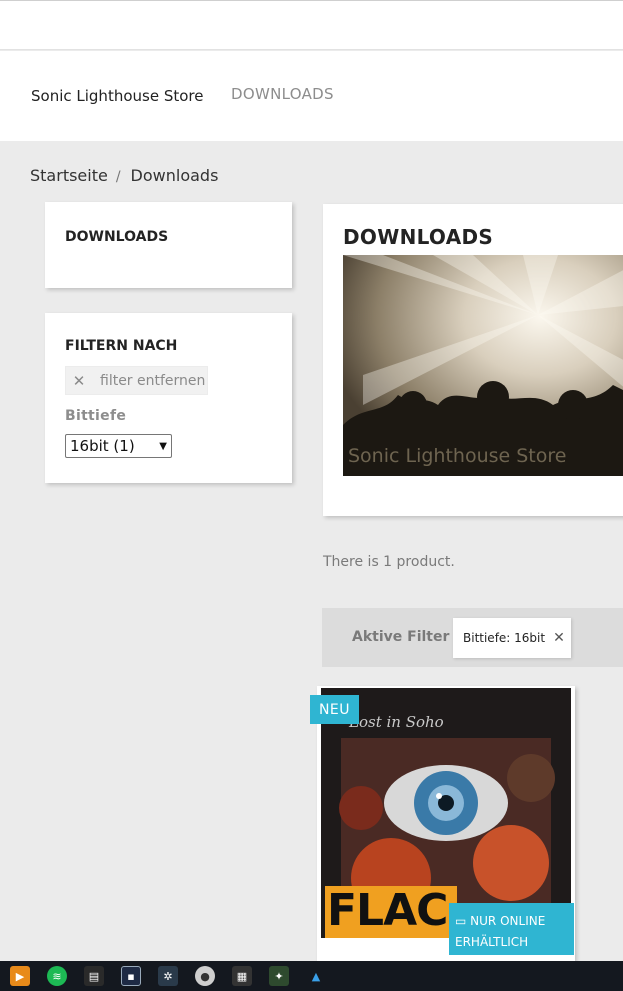  Describe the element at coordinates (401, 637) in the screenshot. I see `active-filters-label: Aktive Filter` at that location.